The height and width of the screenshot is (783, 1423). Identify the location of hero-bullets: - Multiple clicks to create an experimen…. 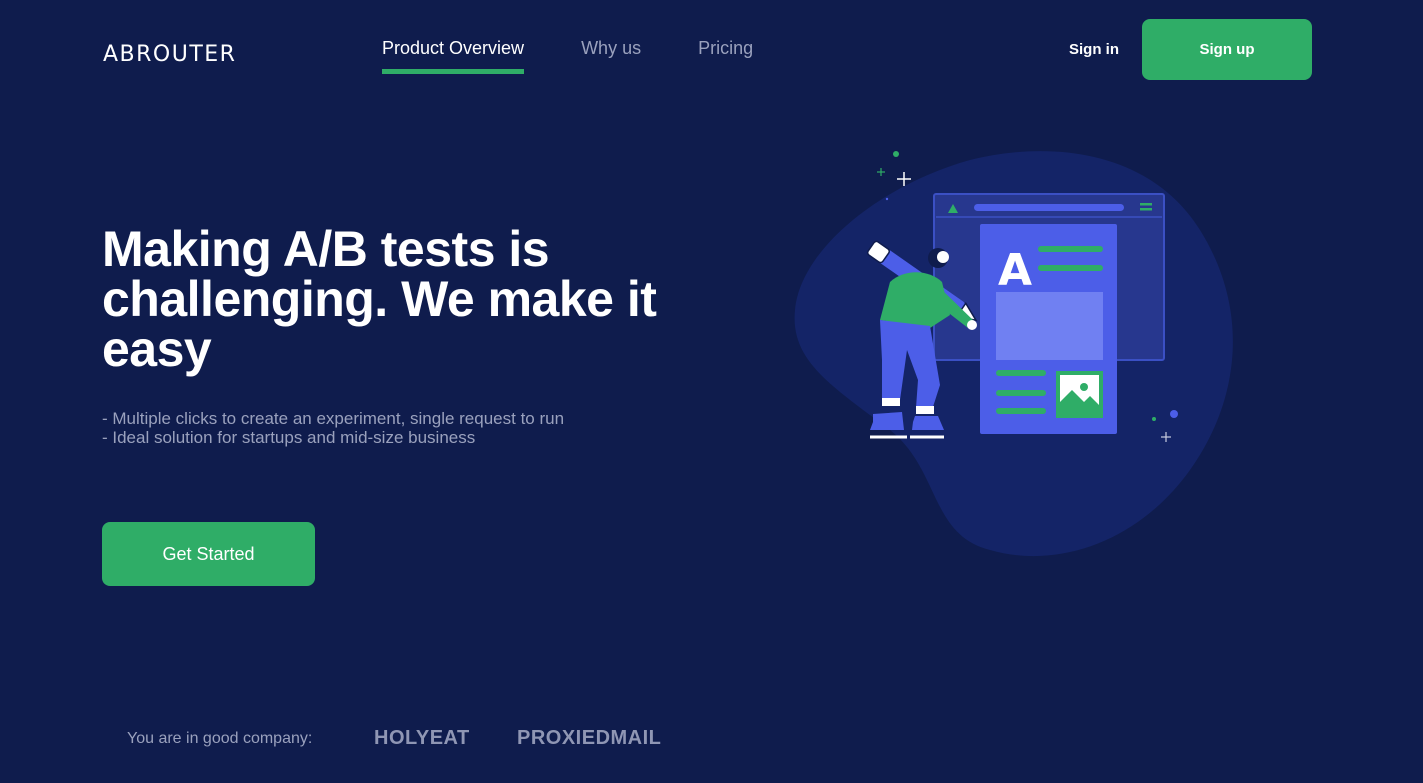
(333, 428).